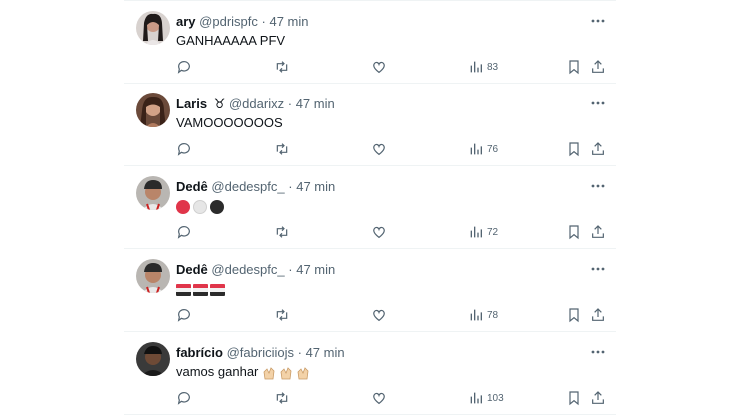 This screenshot has height=416, width=740. What do you see at coordinates (219, 103) in the screenshot?
I see `taurus-sign-icon: ♉` at bounding box center [219, 103].